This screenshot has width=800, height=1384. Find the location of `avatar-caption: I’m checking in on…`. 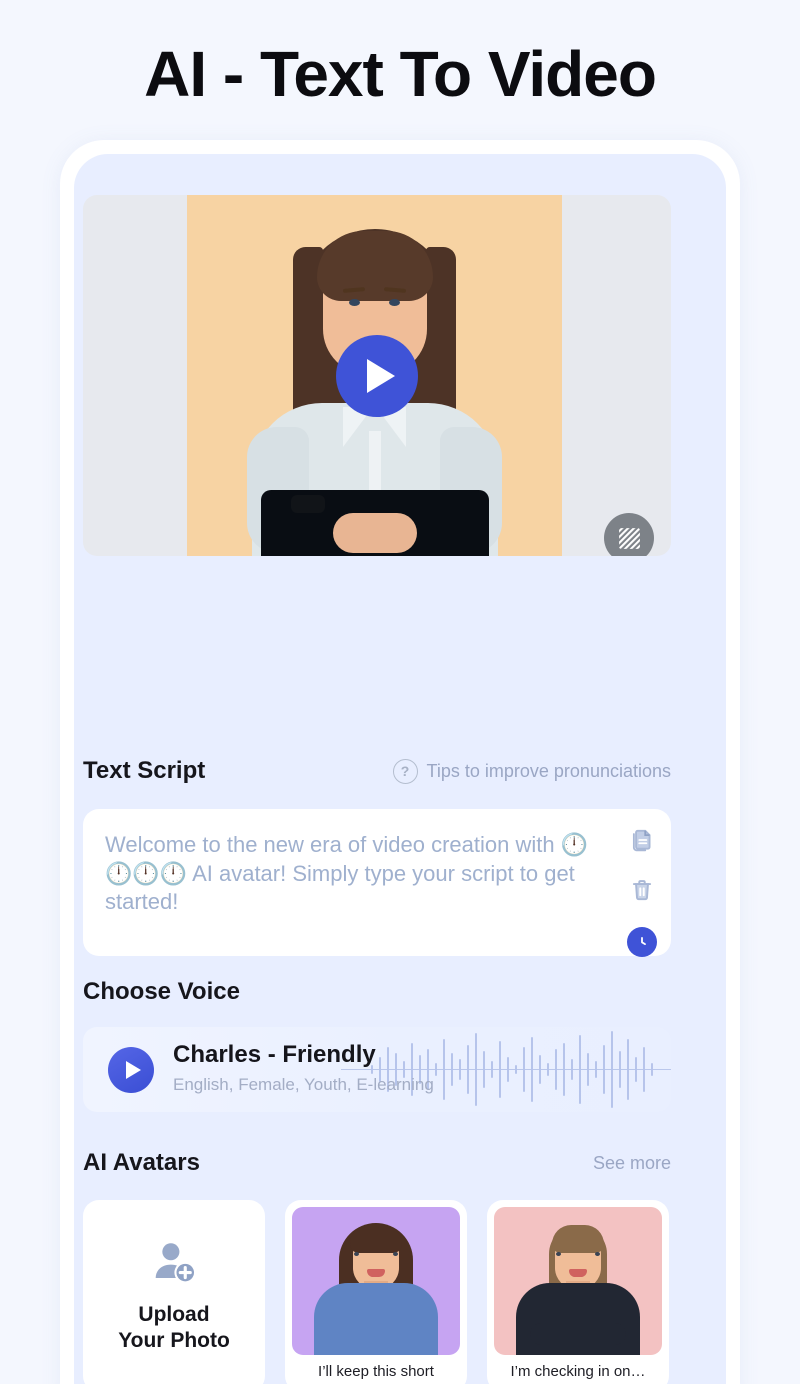

avatar-caption: I’m checking in on… is located at coordinates (578, 1371).